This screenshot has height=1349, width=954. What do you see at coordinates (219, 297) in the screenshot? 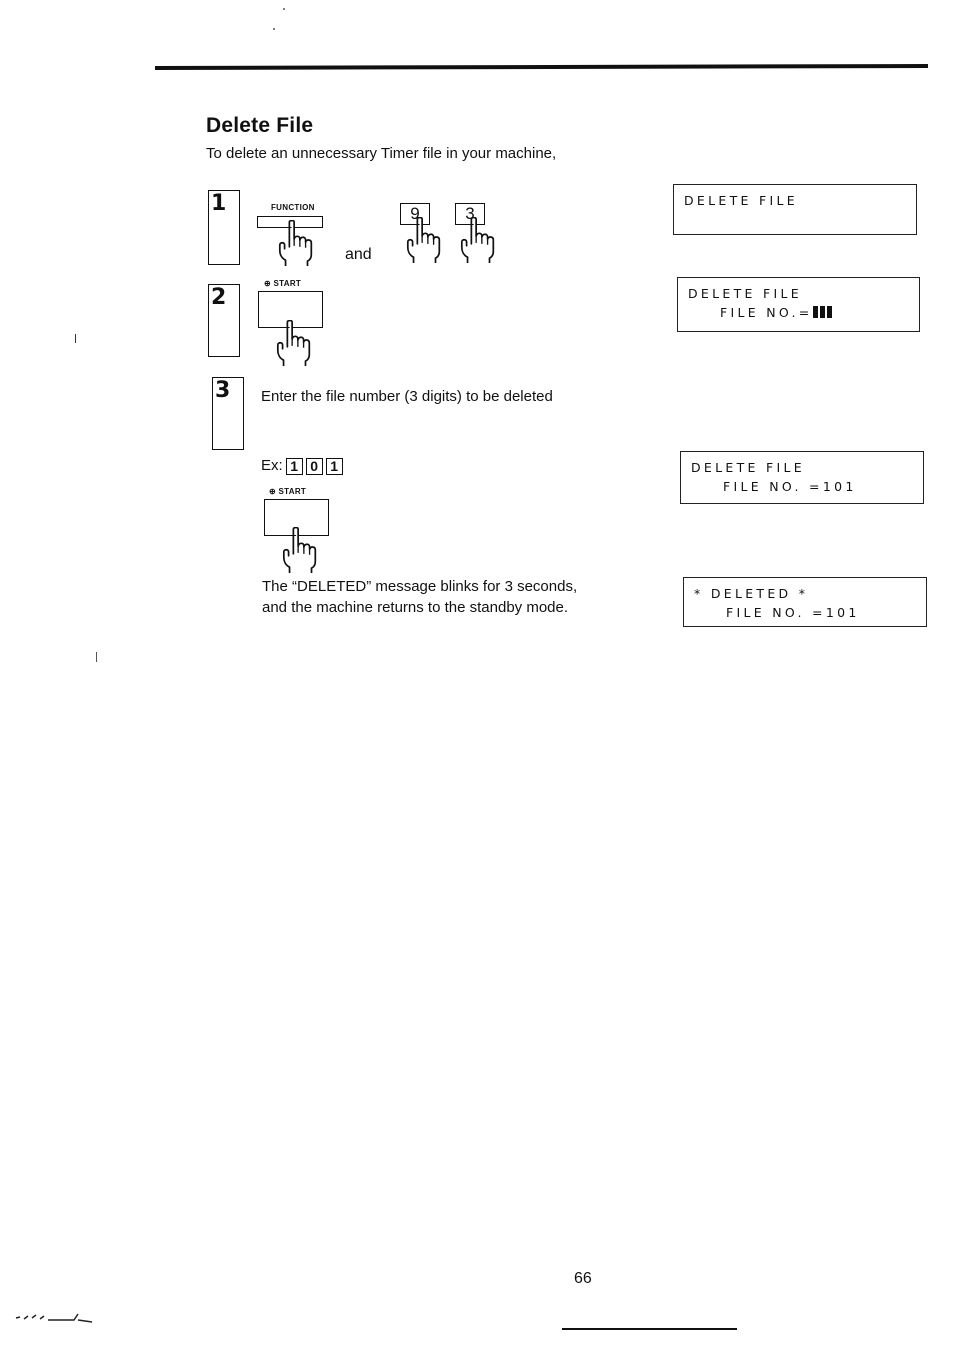
I see `step-2-number: 2` at bounding box center [219, 297].